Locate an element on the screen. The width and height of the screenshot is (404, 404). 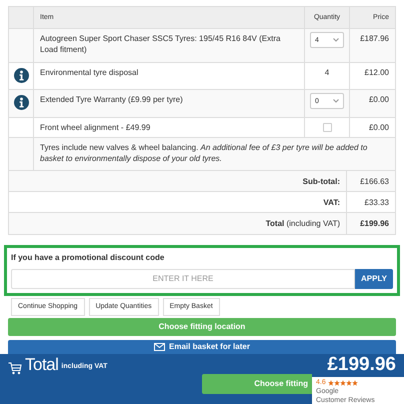
total-label: Total (including VAT) is located at coordinates (303, 223).